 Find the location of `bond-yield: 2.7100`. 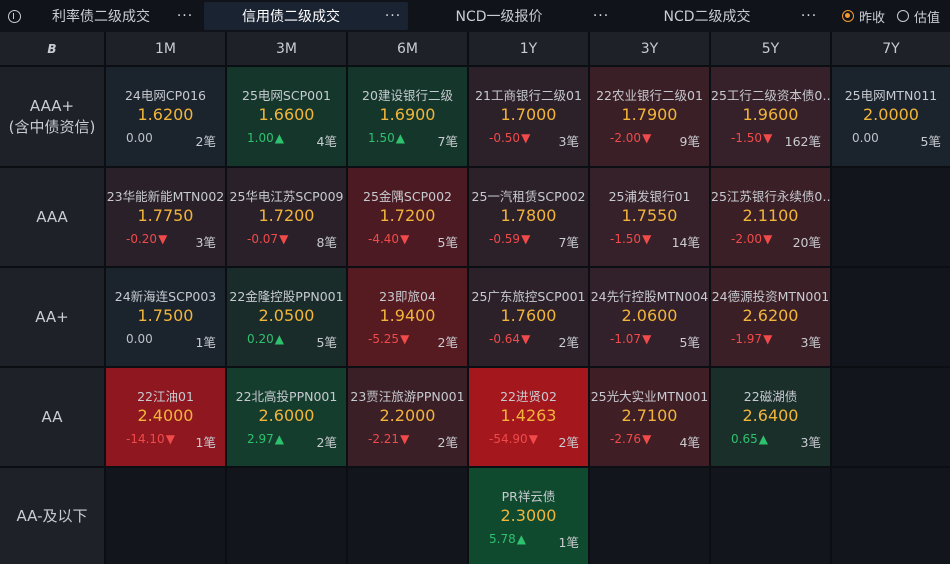

bond-yield: 2.7100 is located at coordinates (649, 415).